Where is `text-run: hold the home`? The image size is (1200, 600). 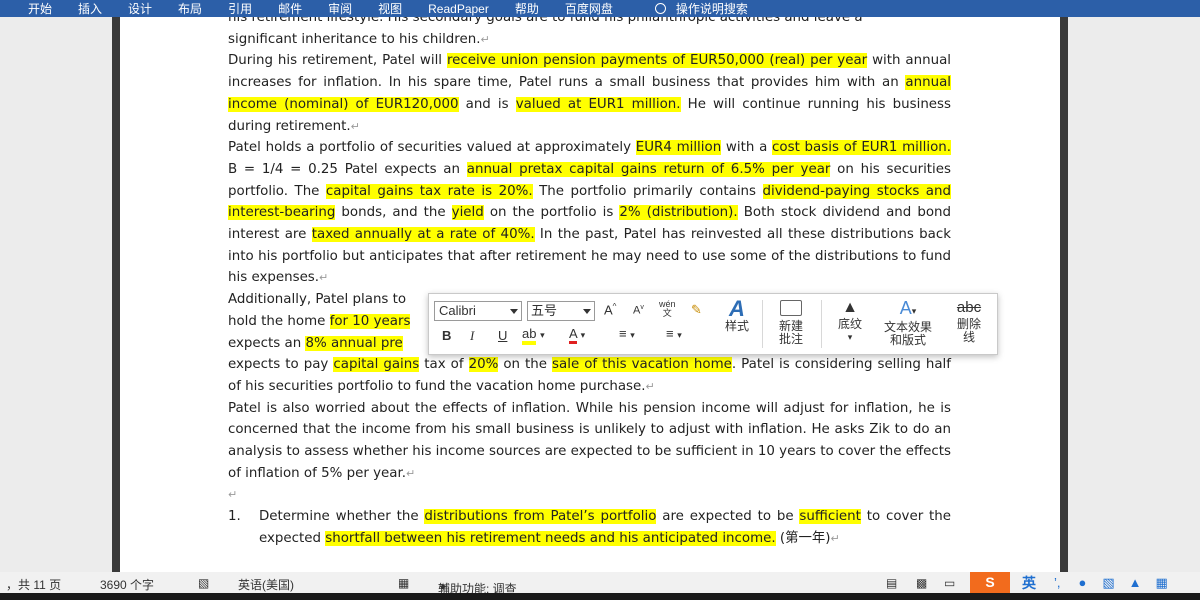 text-run: hold the home is located at coordinates (279, 321).